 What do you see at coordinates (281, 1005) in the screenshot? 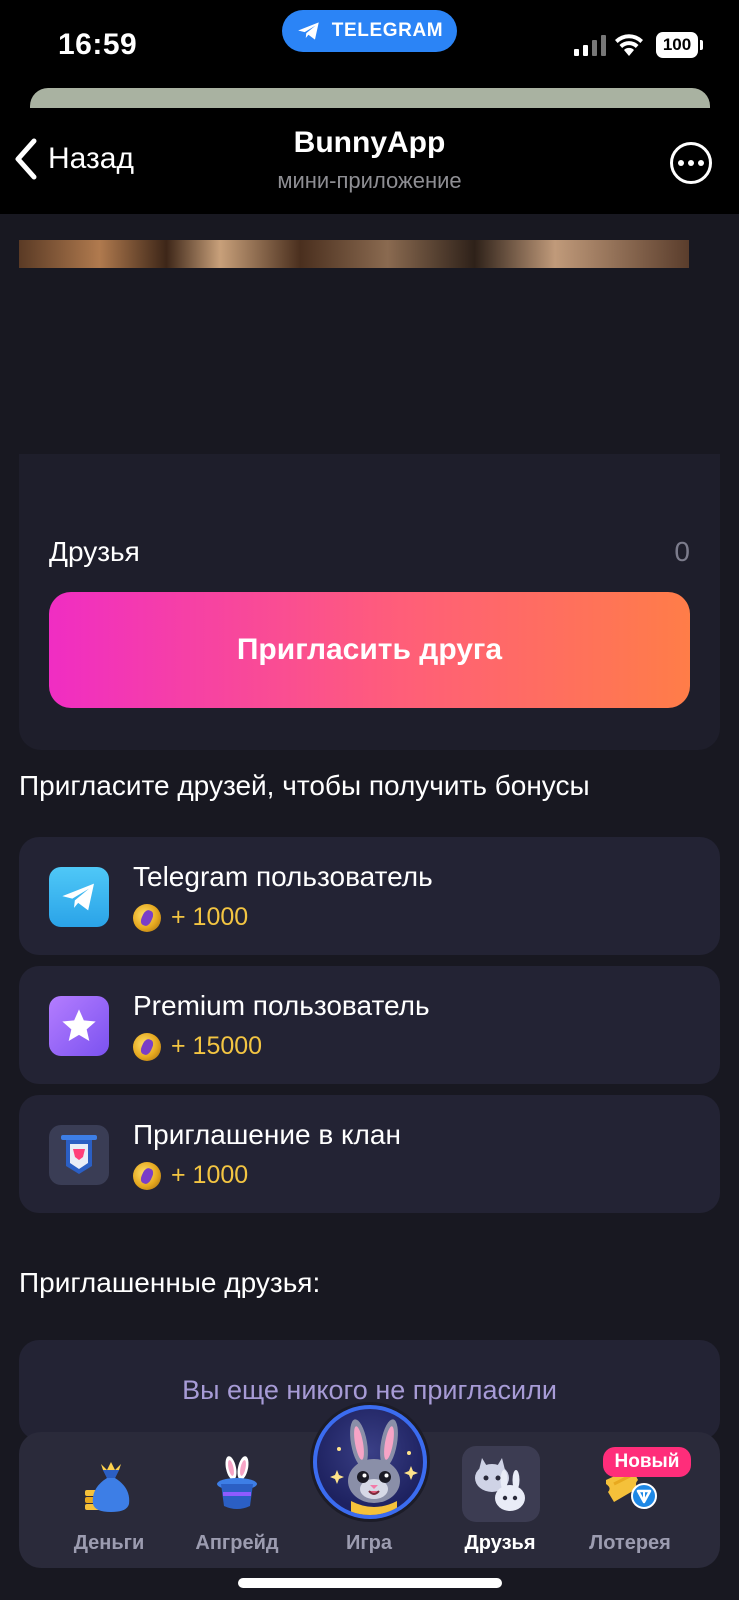
I see `bonus-title: Premium пользователь` at bounding box center [281, 1005].